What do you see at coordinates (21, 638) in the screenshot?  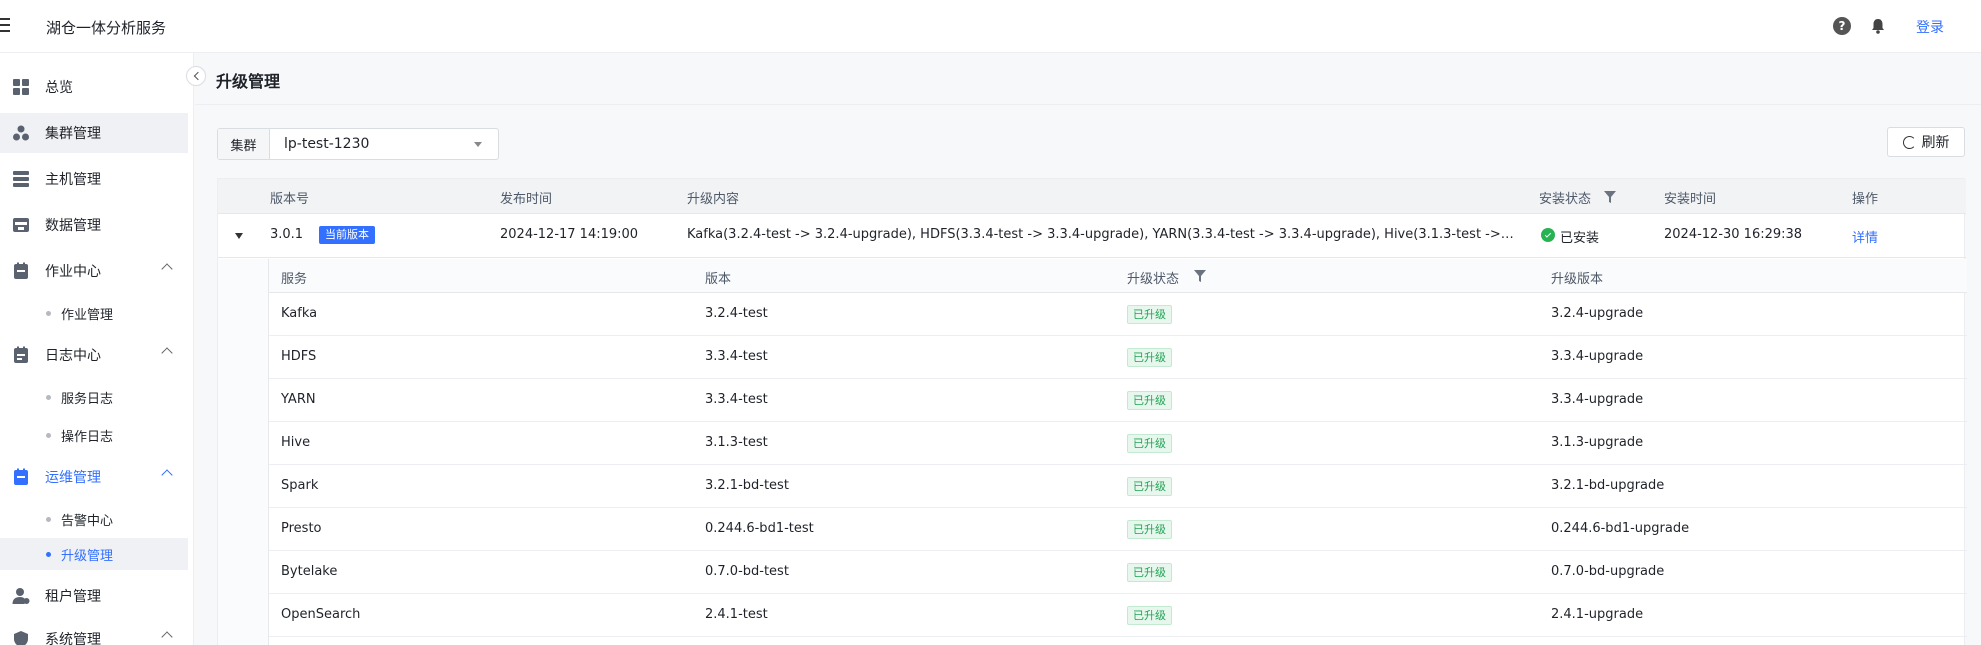 I see `system-icon` at bounding box center [21, 638].